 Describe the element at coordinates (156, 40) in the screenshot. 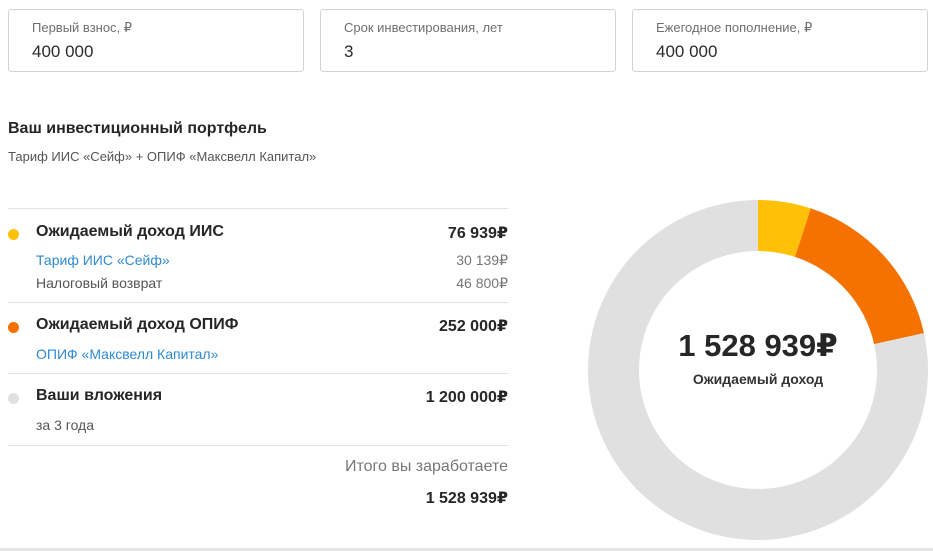

I see `first-payment-field: Первый взнос, ₽` at that location.